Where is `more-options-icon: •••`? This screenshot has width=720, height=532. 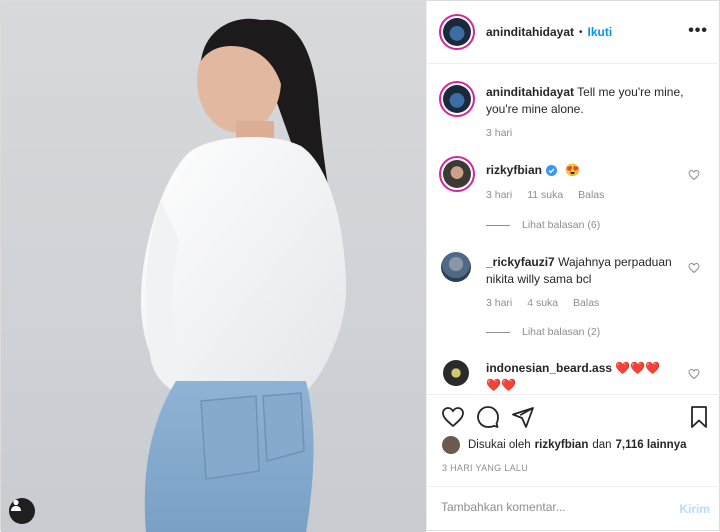 more-options-icon: ••• is located at coordinates (698, 31).